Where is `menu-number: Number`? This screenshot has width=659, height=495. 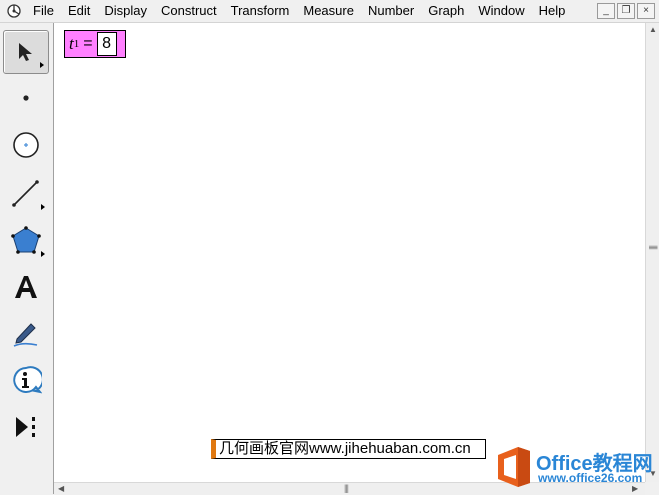
menu-number: Number is located at coordinates (391, 11).